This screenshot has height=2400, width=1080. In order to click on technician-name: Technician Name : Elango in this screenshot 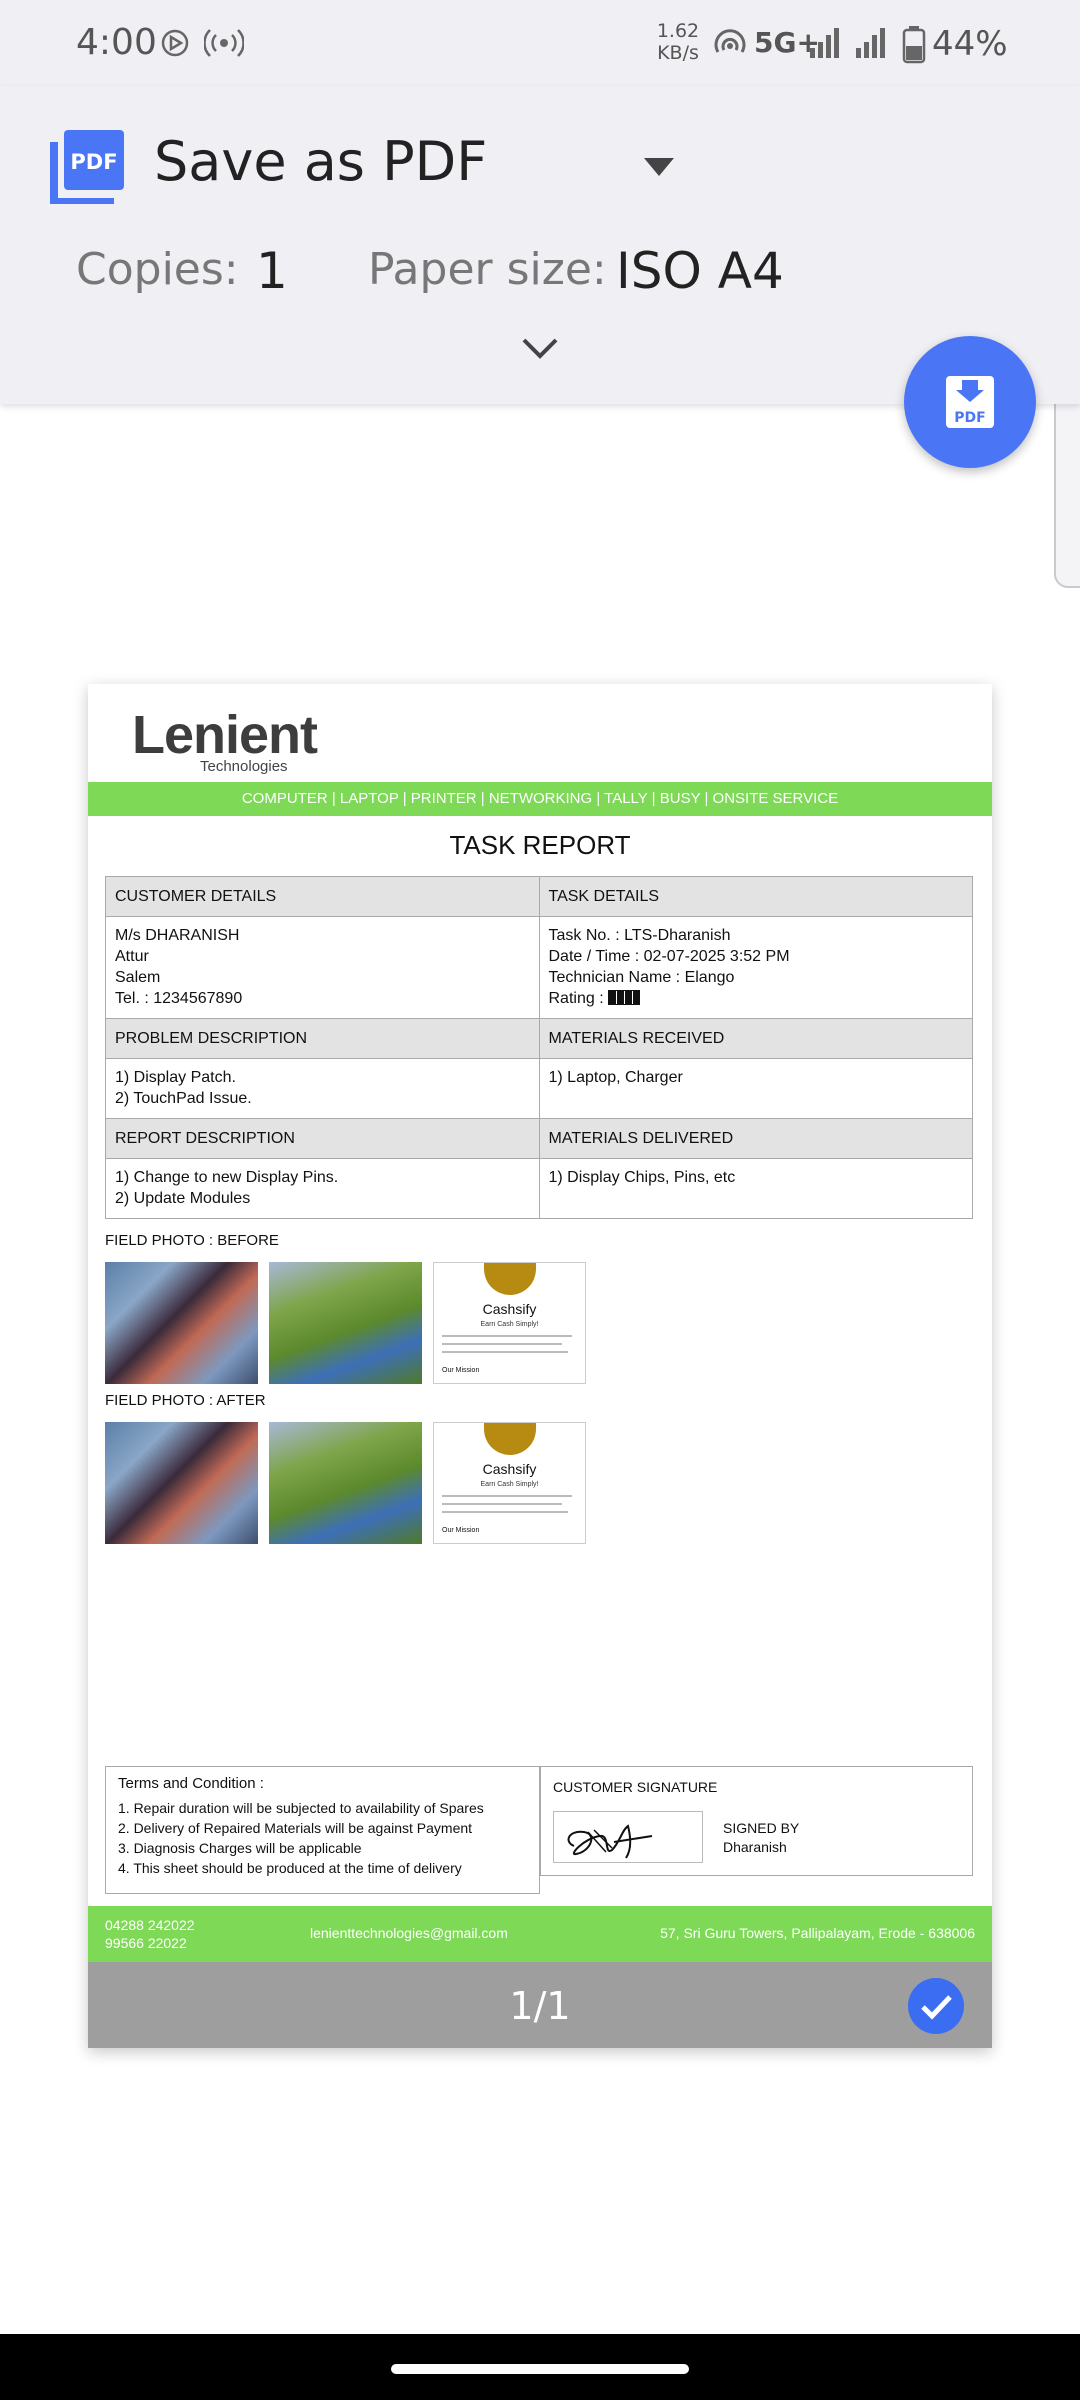, I will do `click(641, 977)`.